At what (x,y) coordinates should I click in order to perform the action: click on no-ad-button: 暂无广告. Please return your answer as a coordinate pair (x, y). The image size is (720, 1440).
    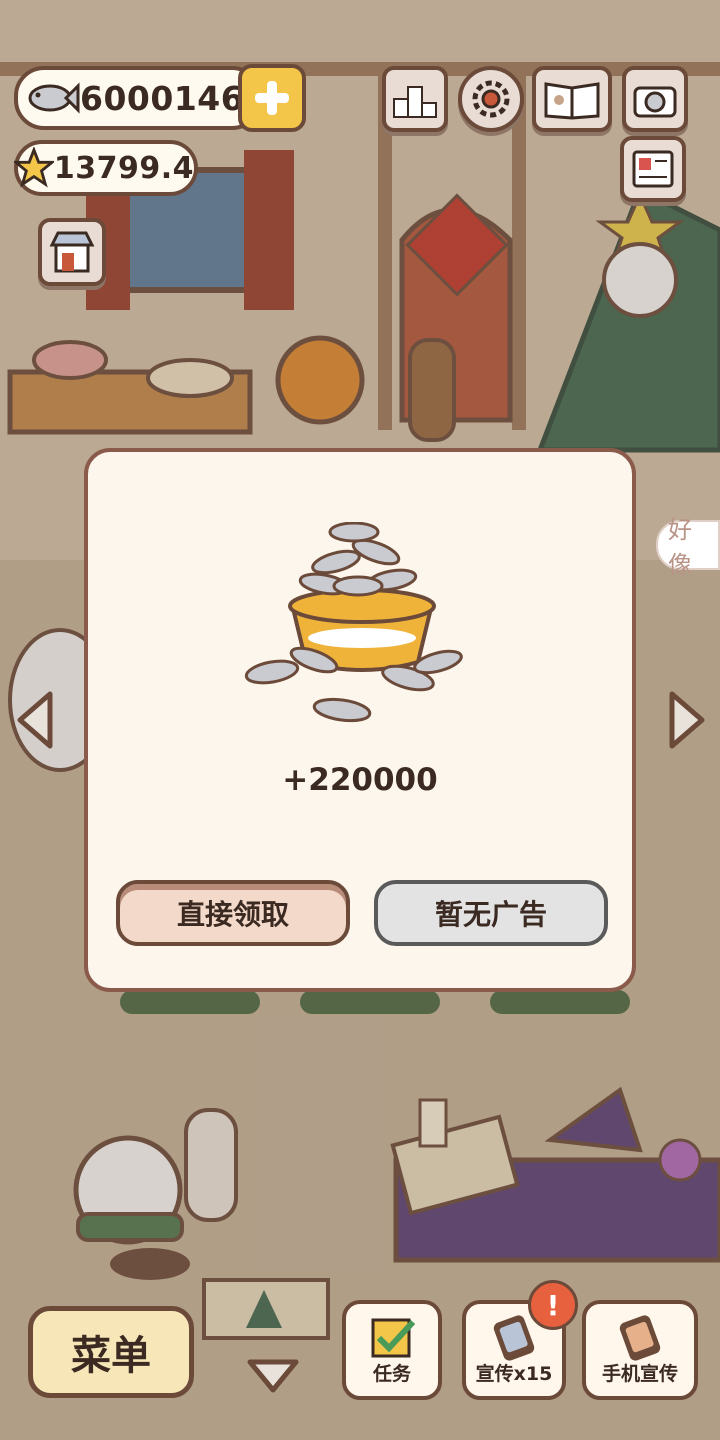
    Looking at the image, I should click on (491, 913).